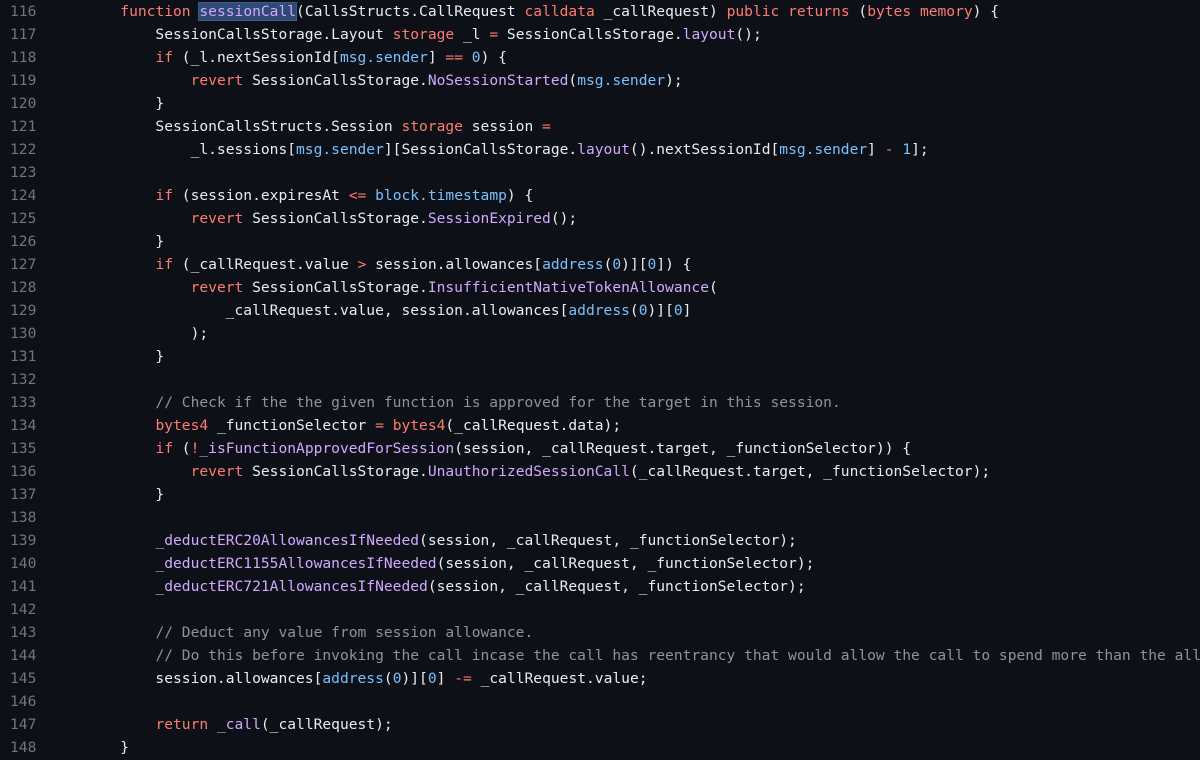 The width and height of the screenshot is (1200, 760). I want to click on code-token: _deductERC721AllowancesIfNeeded, so click(291, 586).